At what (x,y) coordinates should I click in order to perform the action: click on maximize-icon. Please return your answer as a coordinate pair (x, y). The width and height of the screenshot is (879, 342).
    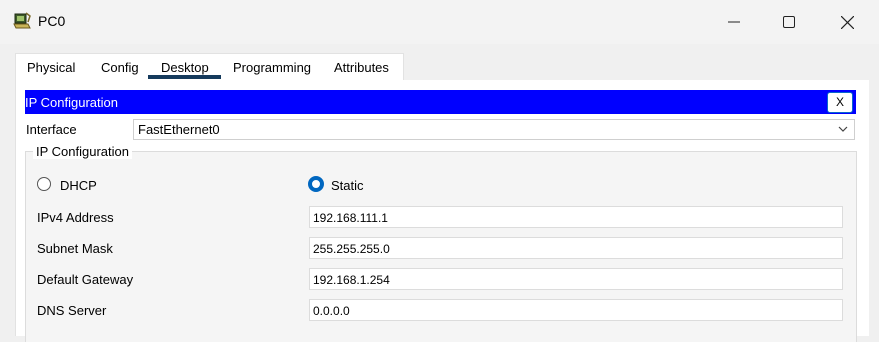
    Looking at the image, I should click on (789, 22).